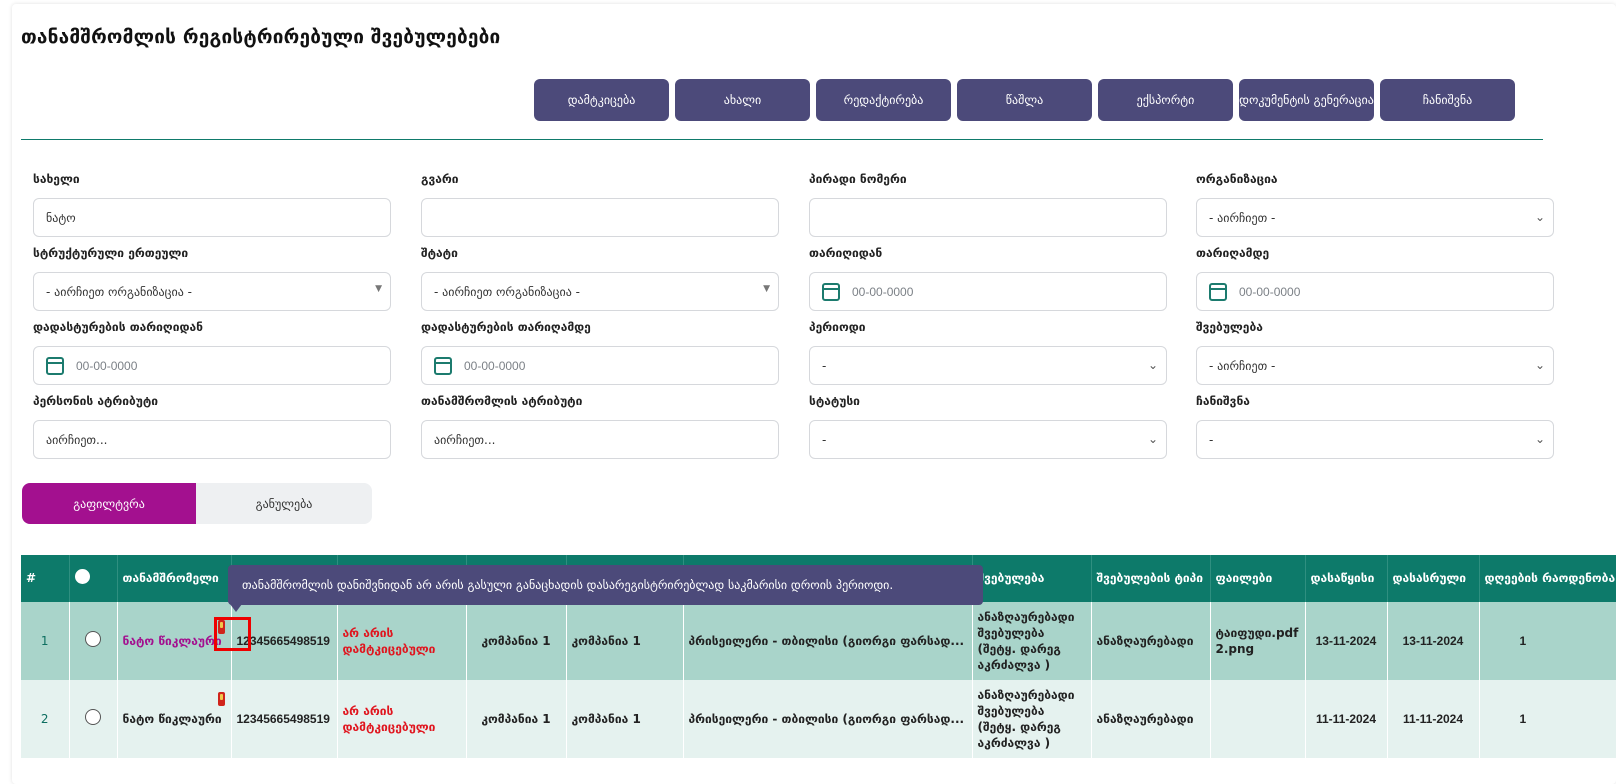 This screenshot has width=1616, height=784. Describe the element at coordinates (1346, 578) in the screenshot. I see `header-start: დასაწყისი` at that location.